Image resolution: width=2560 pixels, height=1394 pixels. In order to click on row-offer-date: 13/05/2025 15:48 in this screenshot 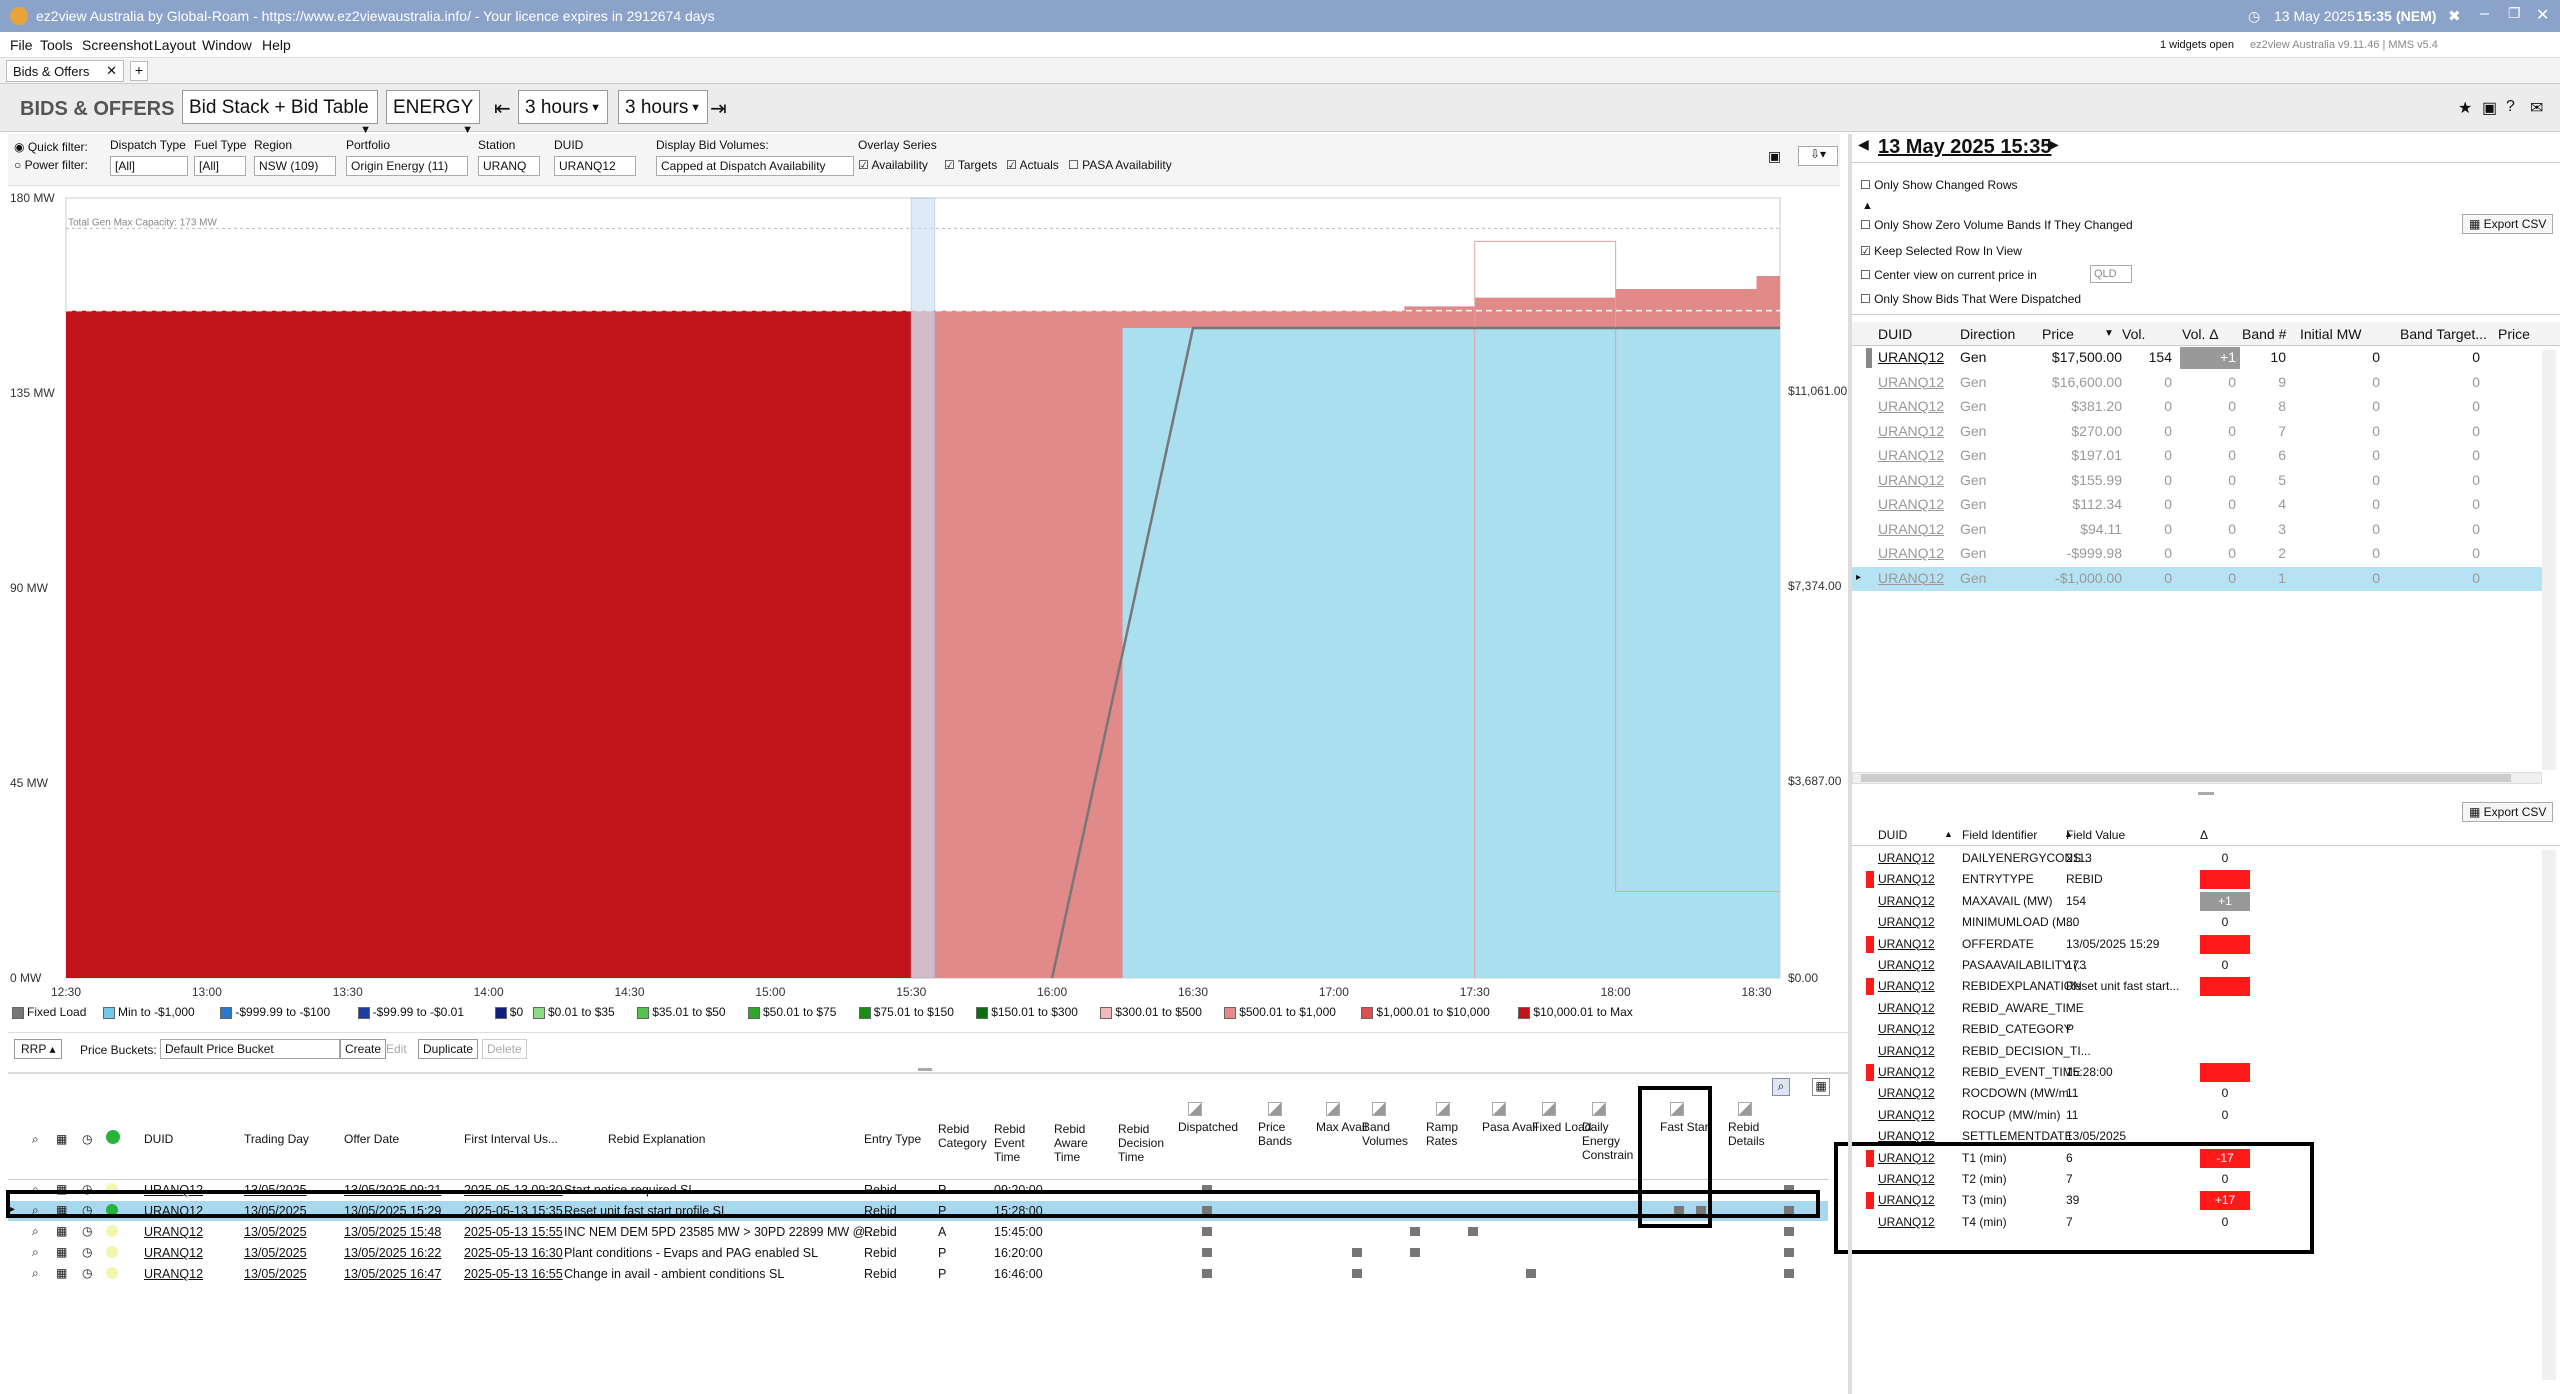, I will do `click(392, 1232)`.